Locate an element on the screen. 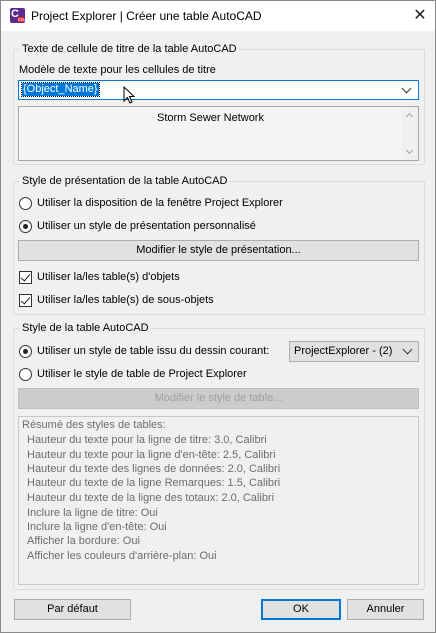 The image size is (436, 633). summary-line: Inclure la ligne d'en-tête: Oui is located at coordinates (97, 527).